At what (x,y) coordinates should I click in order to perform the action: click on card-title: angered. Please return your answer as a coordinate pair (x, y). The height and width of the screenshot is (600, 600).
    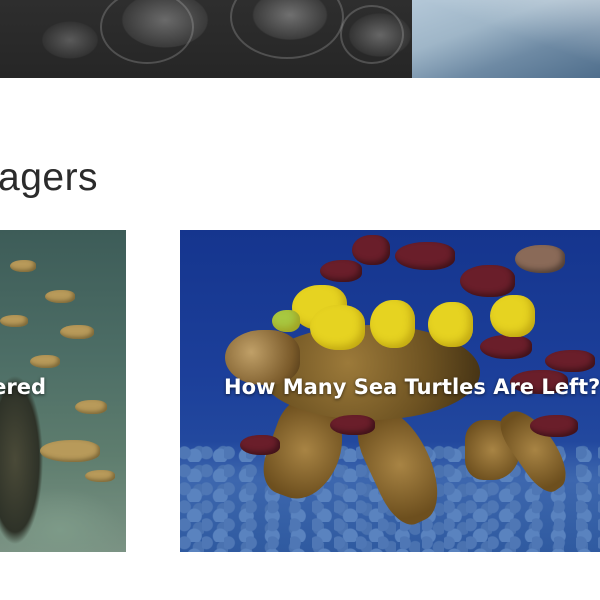
    Looking at the image, I should click on (23, 387).